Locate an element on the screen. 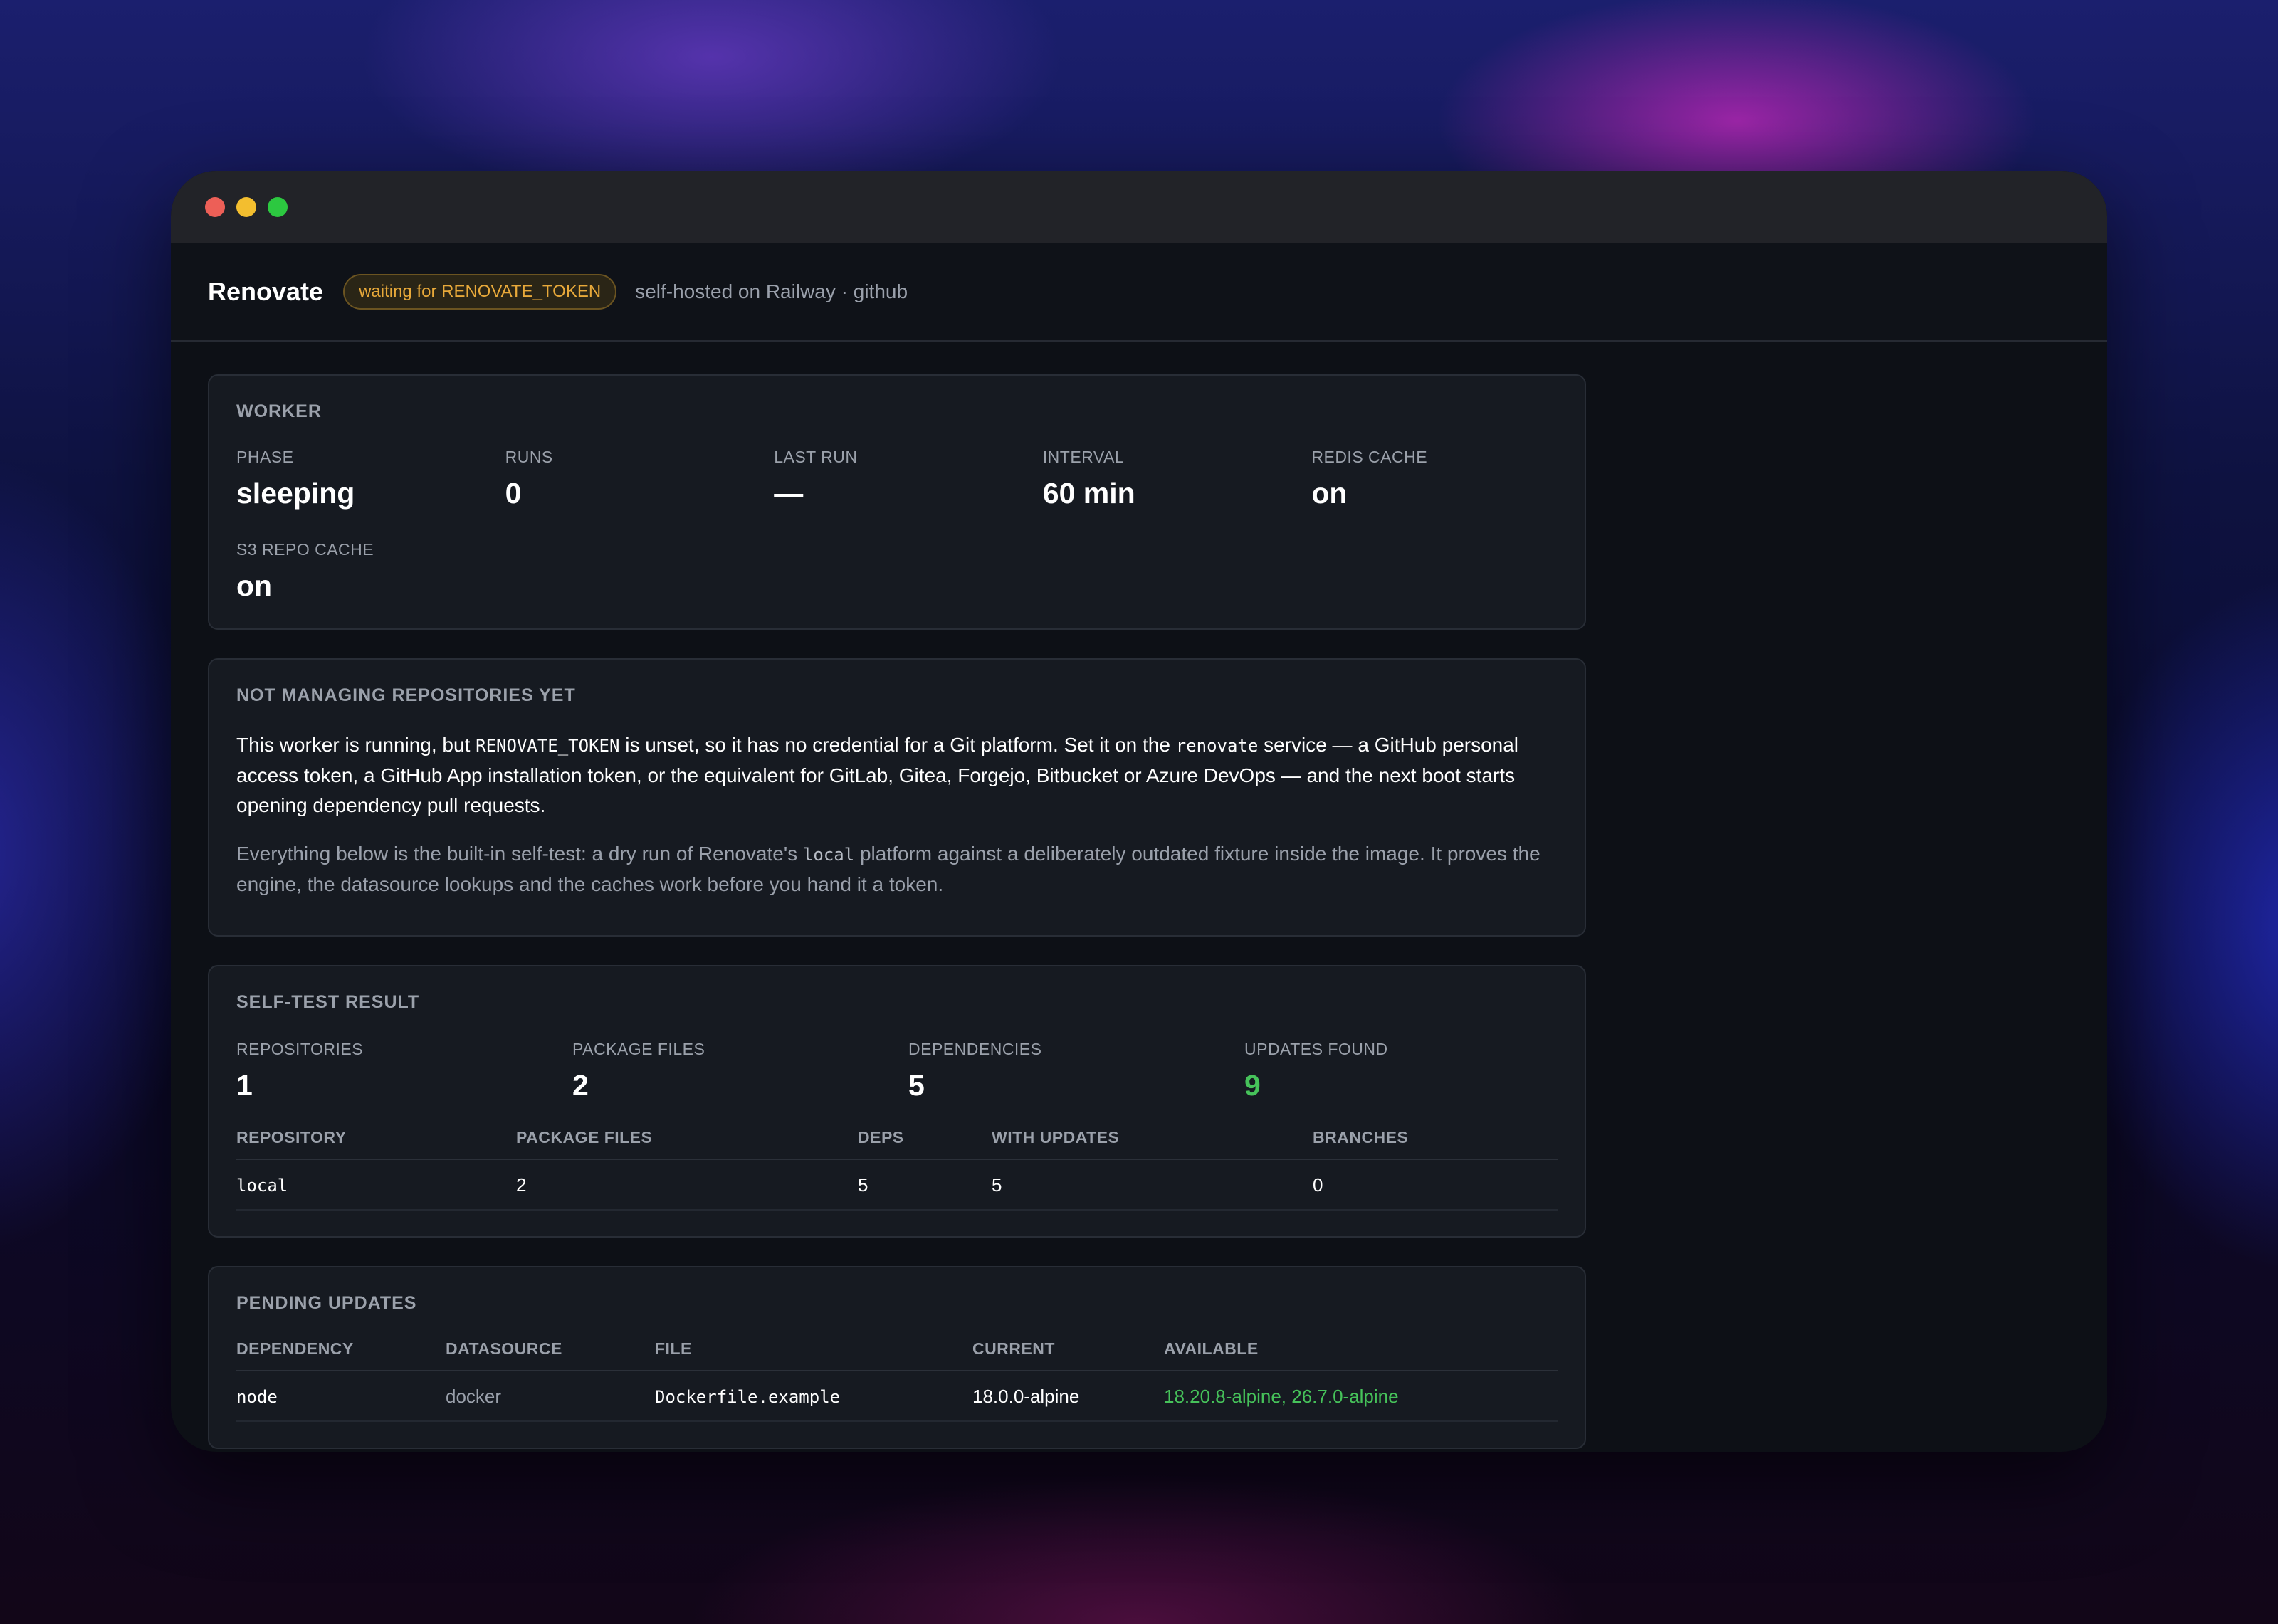 This screenshot has width=2278, height=1624. stat-label: PHASE is located at coordinates (265, 457).